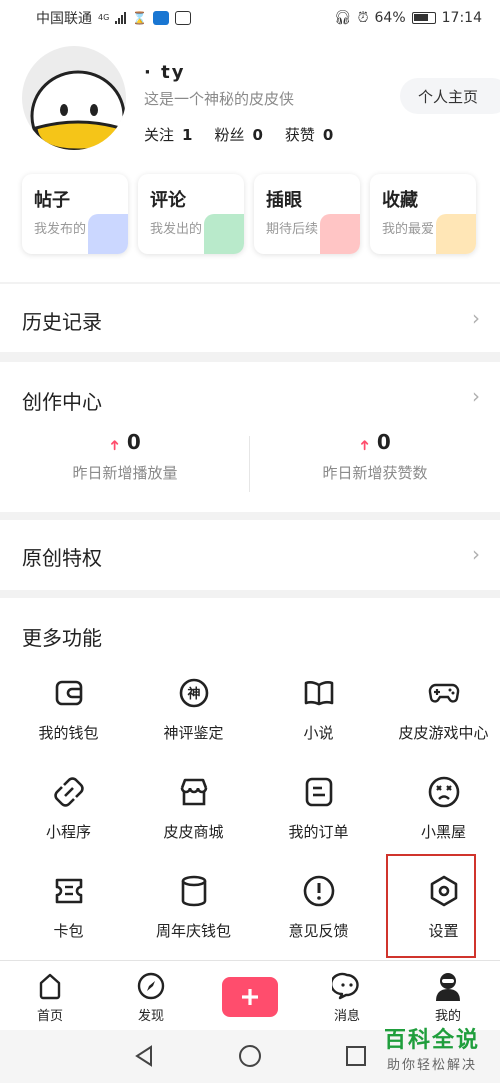 The image size is (500, 1083). What do you see at coordinates (250, 318) in the screenshot?
I see `history-row: 历史记录 ›` at bounding box center [250, 318].